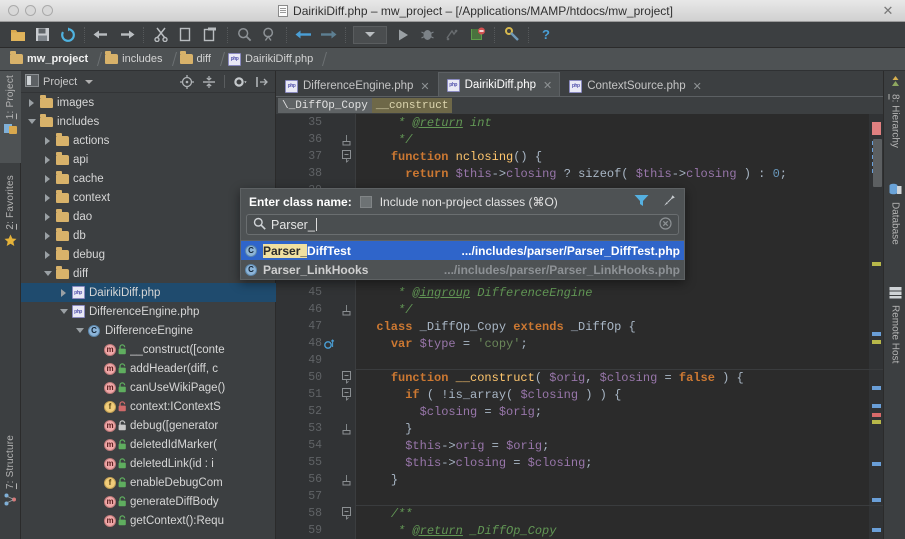 This screenshot has width=905, height=539. What do you see at coordinates (244, 35) in the screenshot?
I see `find-icon` at bounding box center [244, 35].